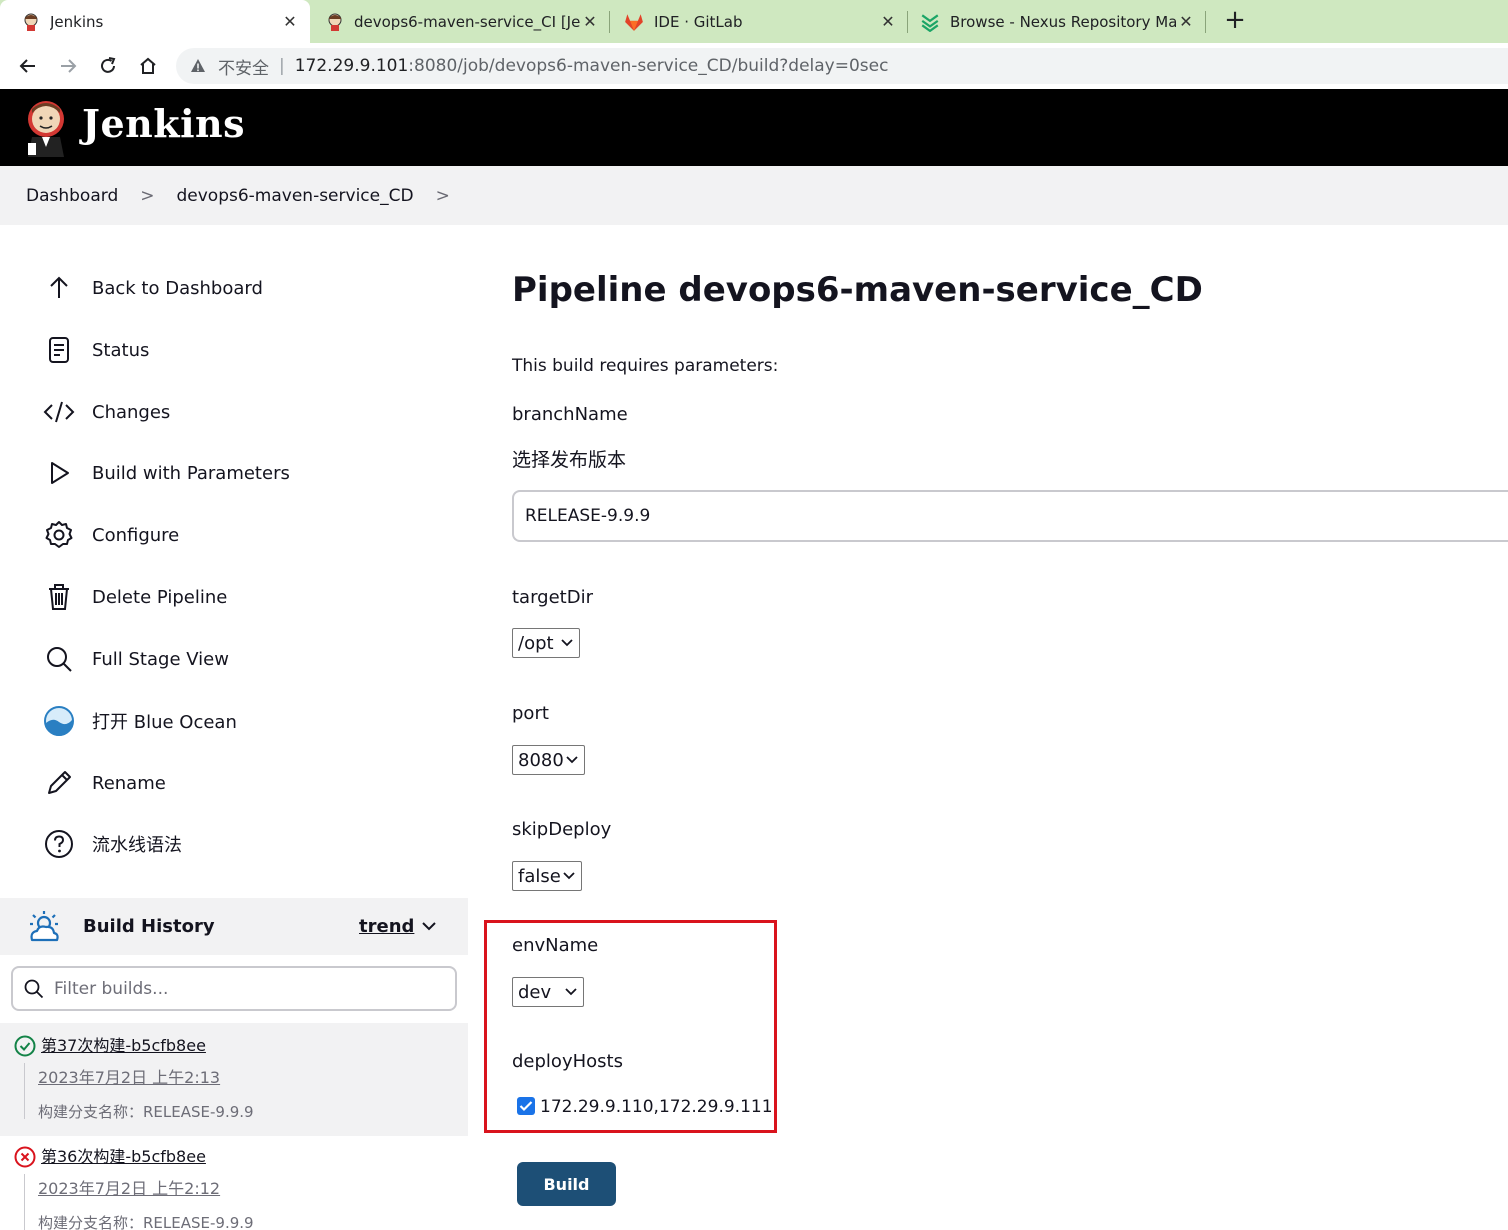 This screenshot has width=1508, height=1230. I want to click on gear-icon, so click(59, 535).